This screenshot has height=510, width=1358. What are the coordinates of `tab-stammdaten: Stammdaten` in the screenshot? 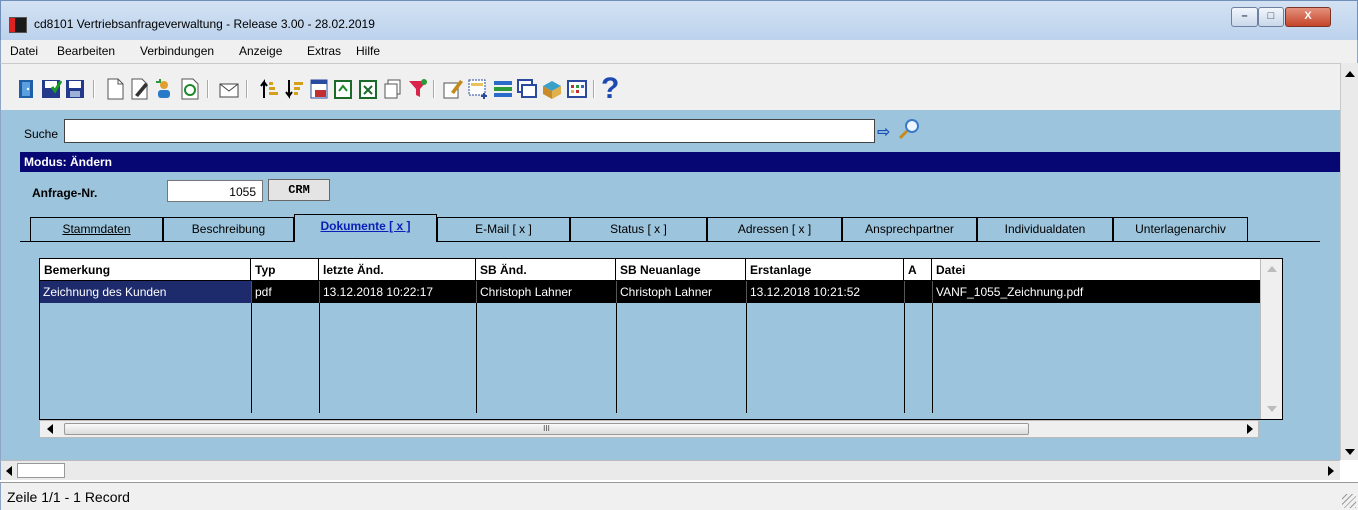 It's located at (96, 229).